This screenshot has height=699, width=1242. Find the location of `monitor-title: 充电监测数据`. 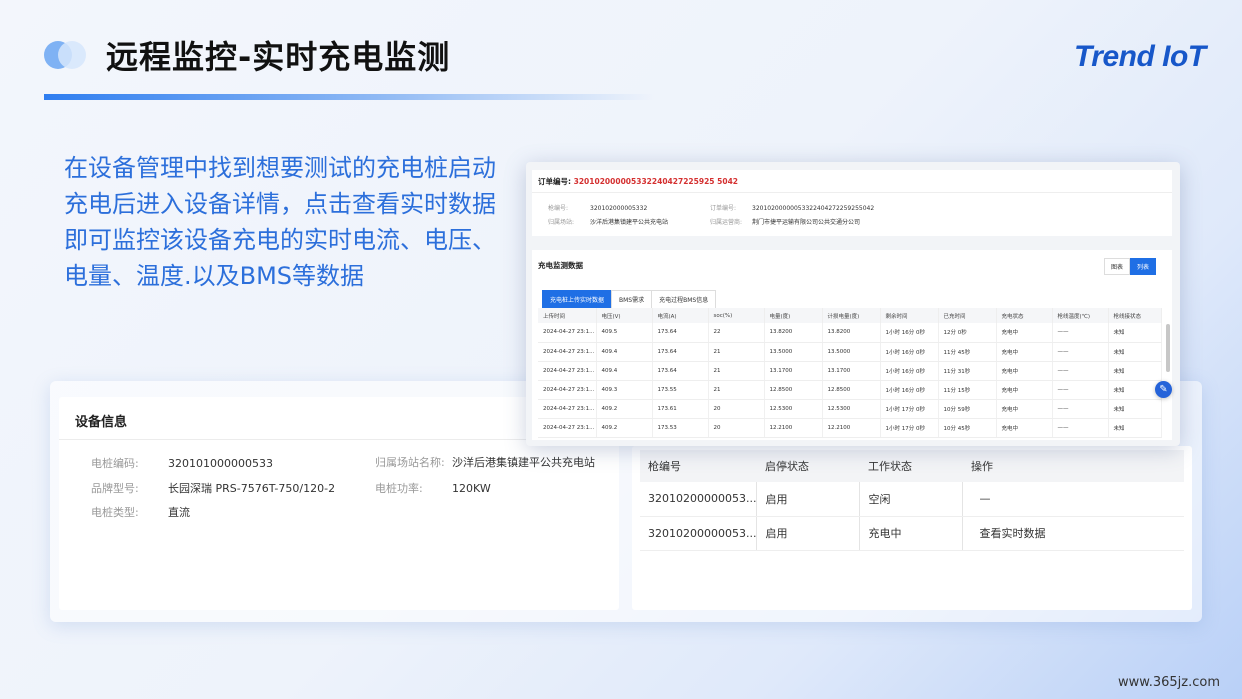

monitor-title: 充电监测数据 is located at coordinates (560, 265).